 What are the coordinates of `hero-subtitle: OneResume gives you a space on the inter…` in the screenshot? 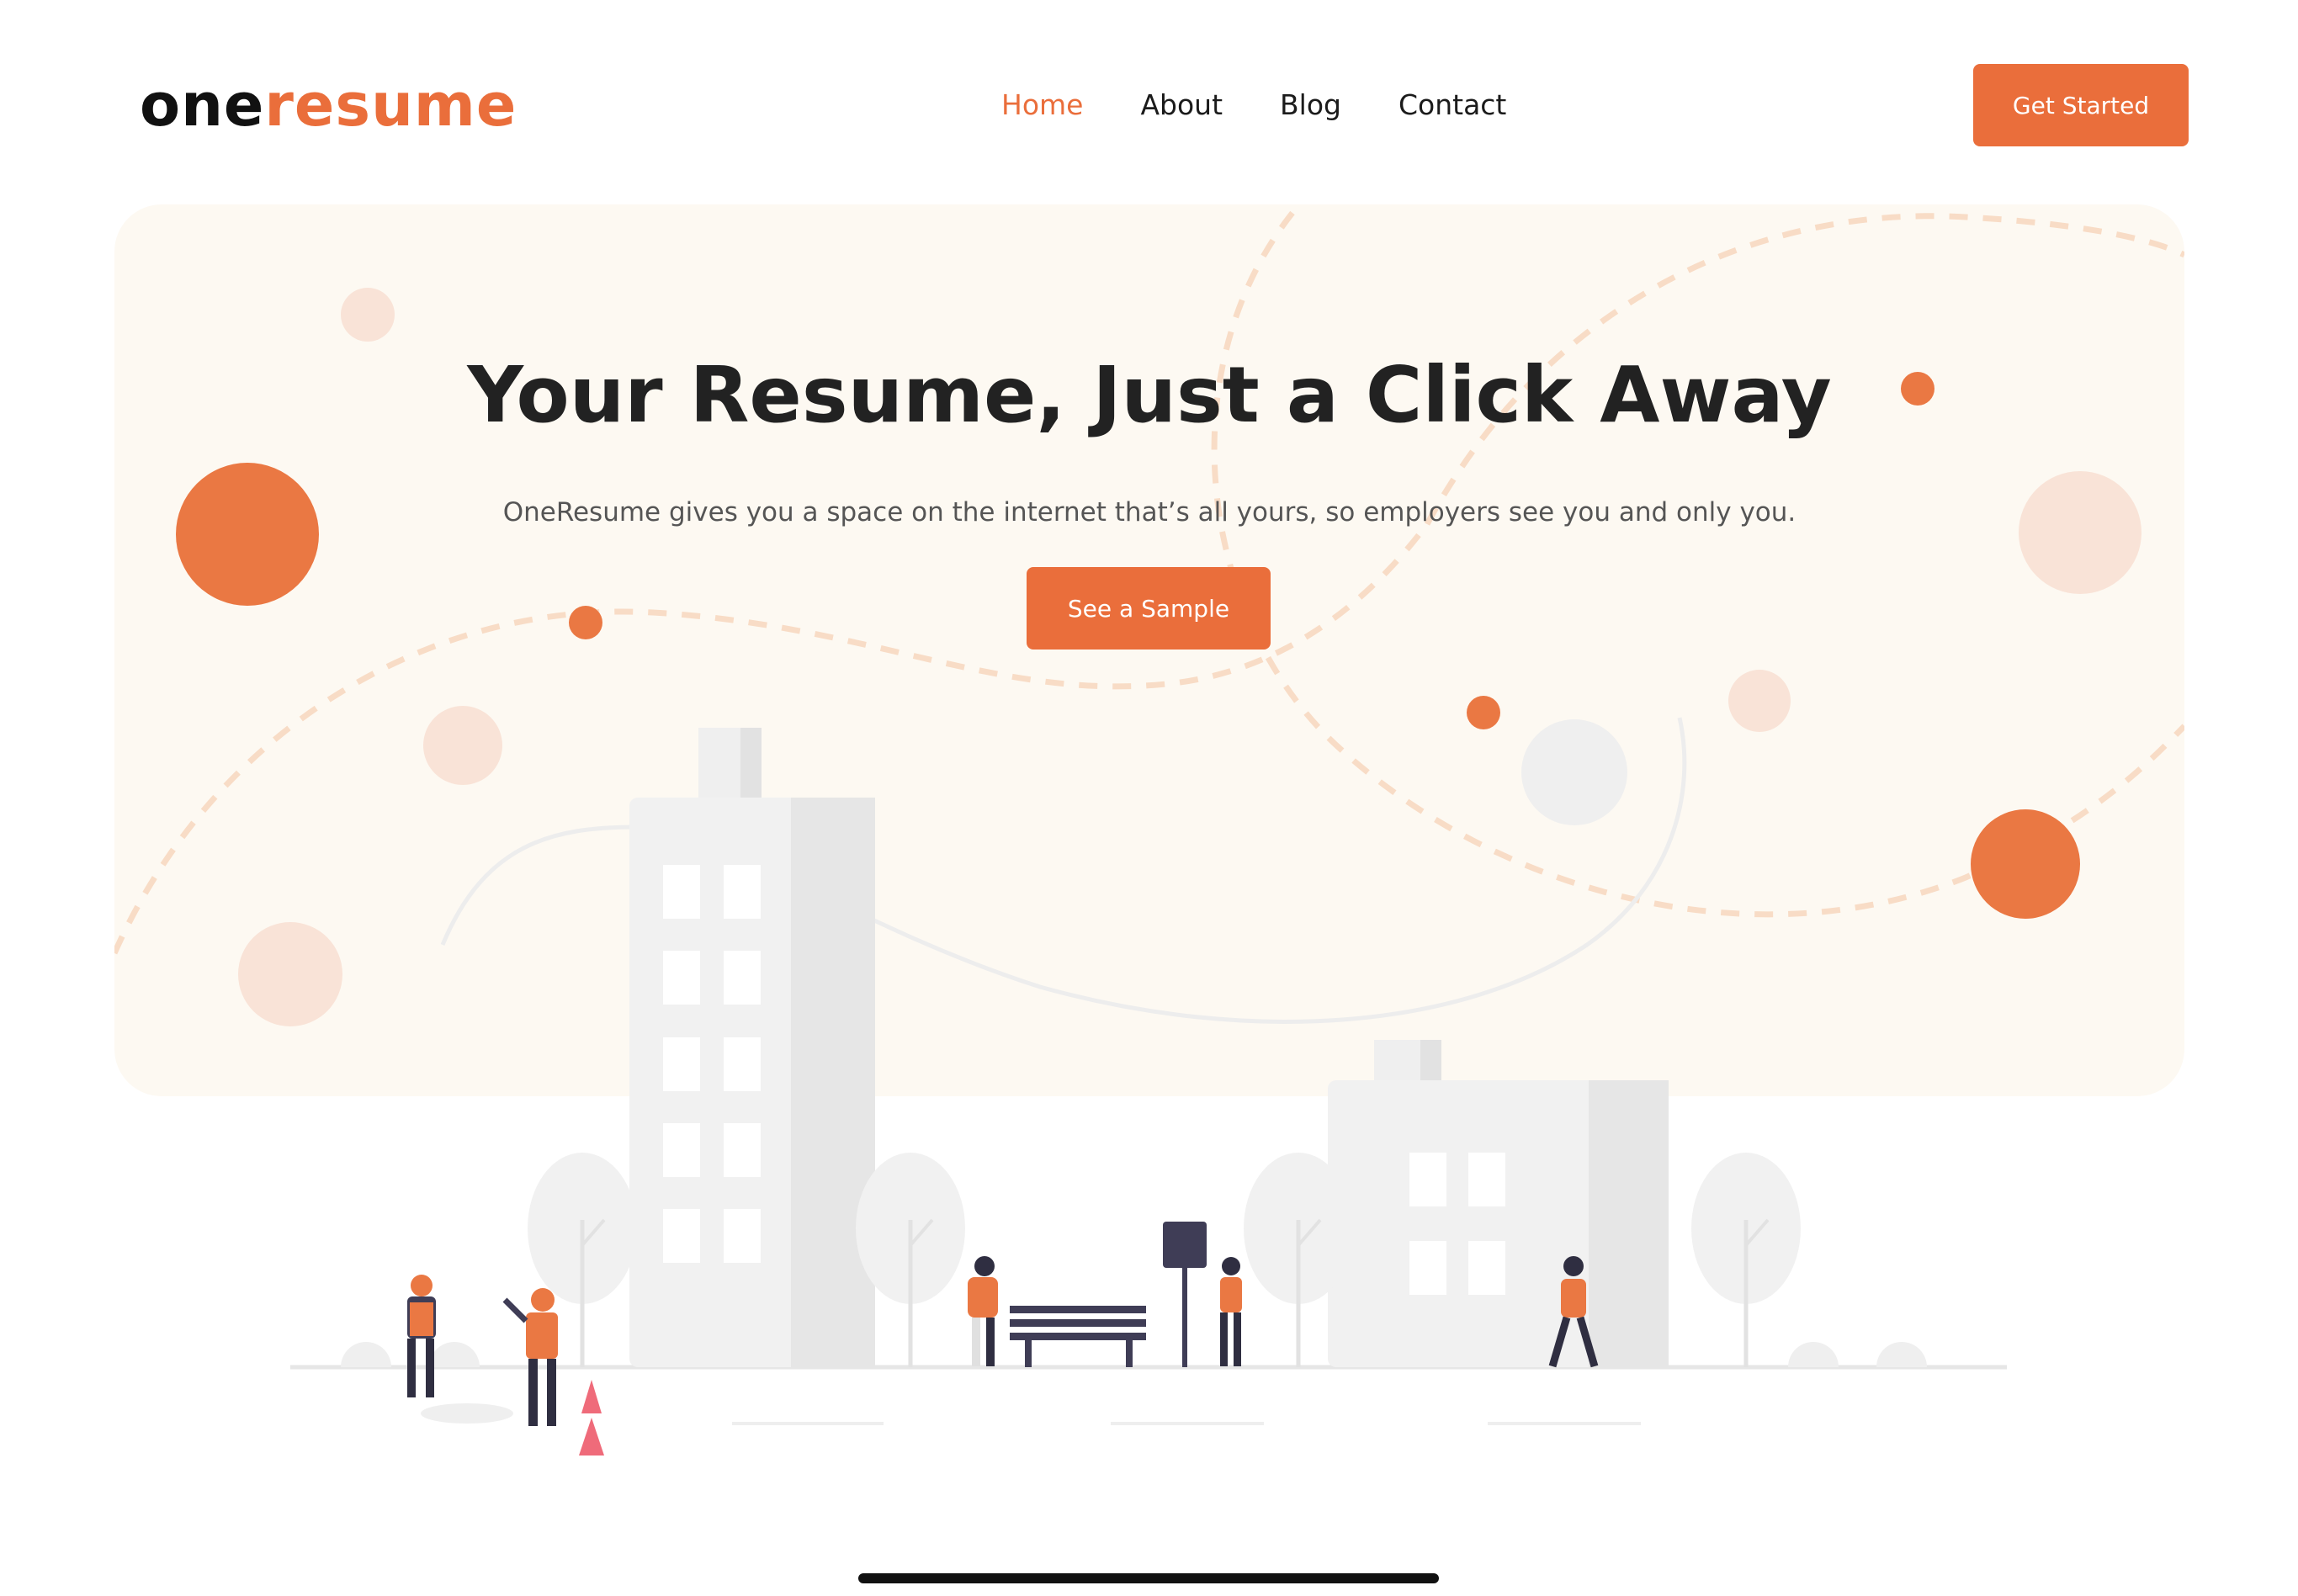 It's located at (1149, 512).